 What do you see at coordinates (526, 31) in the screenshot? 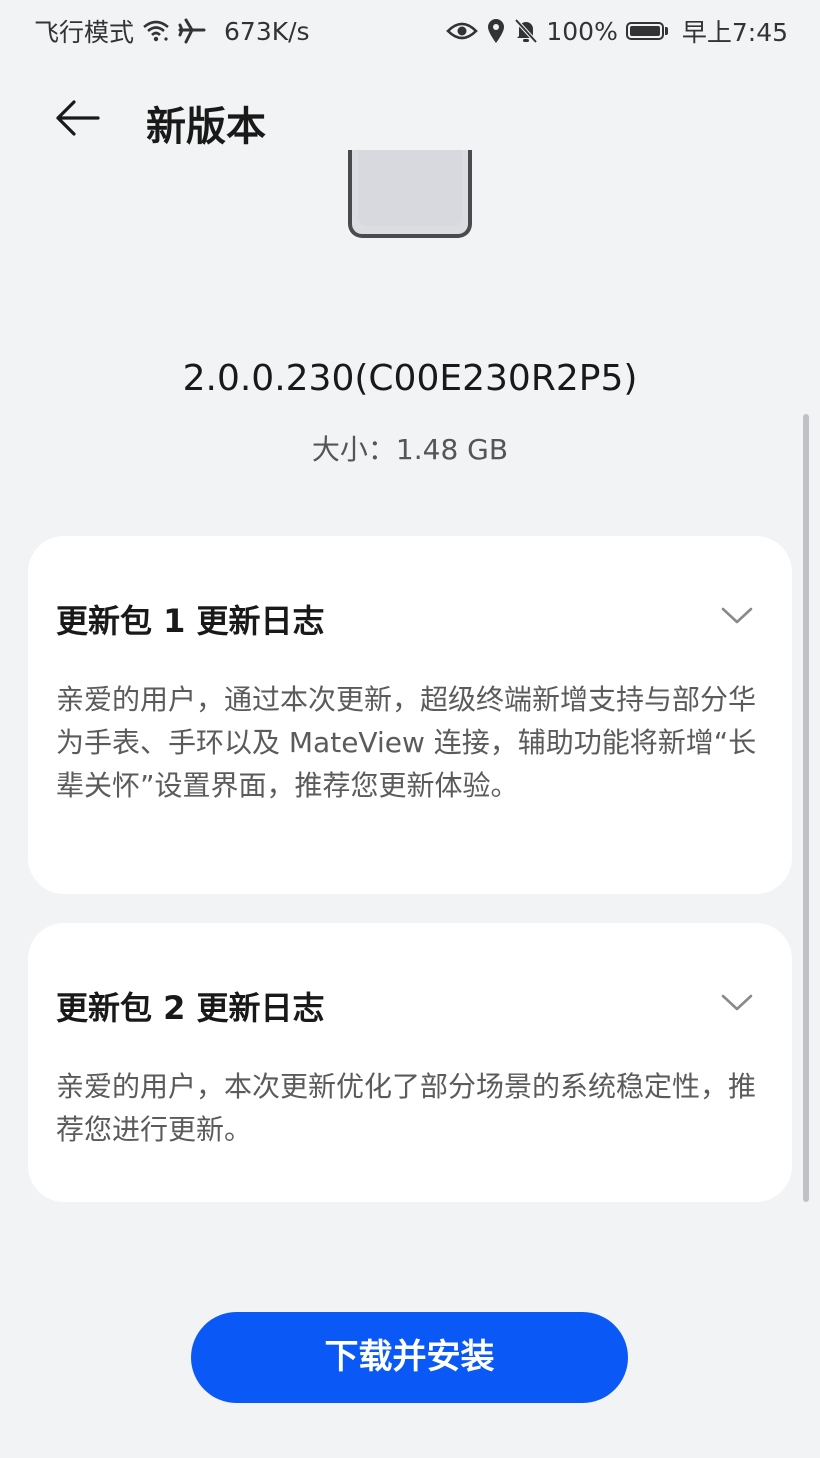
I see `bell-off-icon` at bounding box center [526, 31].